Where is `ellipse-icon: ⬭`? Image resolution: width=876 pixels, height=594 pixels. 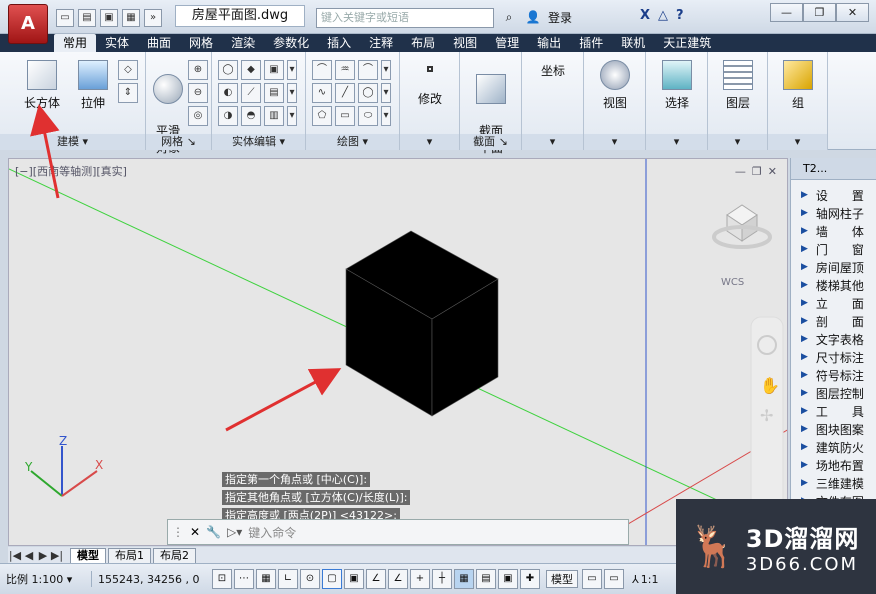
ellipse-icon: ⬭ is located at coordinates (368, 116).